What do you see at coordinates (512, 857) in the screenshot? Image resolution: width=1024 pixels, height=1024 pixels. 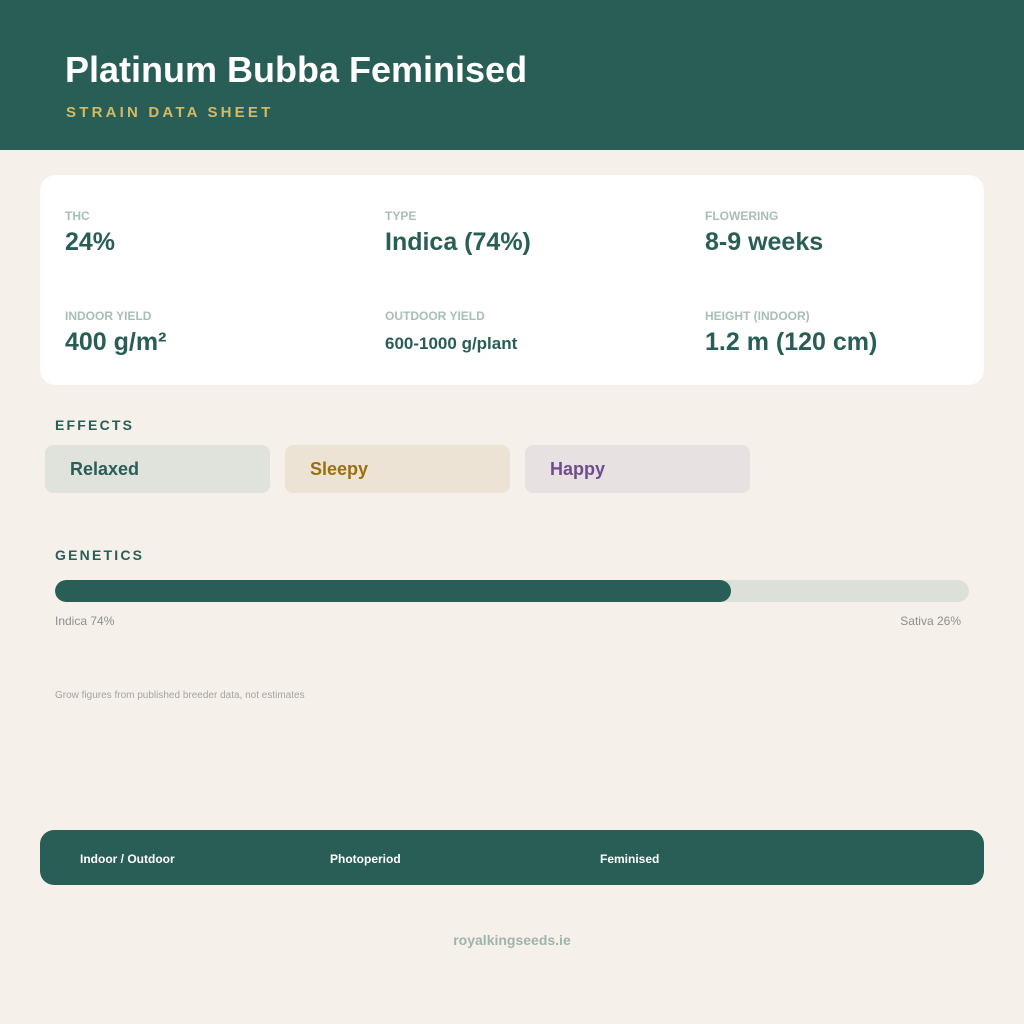 I see `footer-bar: Indoor / Outdoor Photoperiod Feminised` at bounding box center [512, 857].